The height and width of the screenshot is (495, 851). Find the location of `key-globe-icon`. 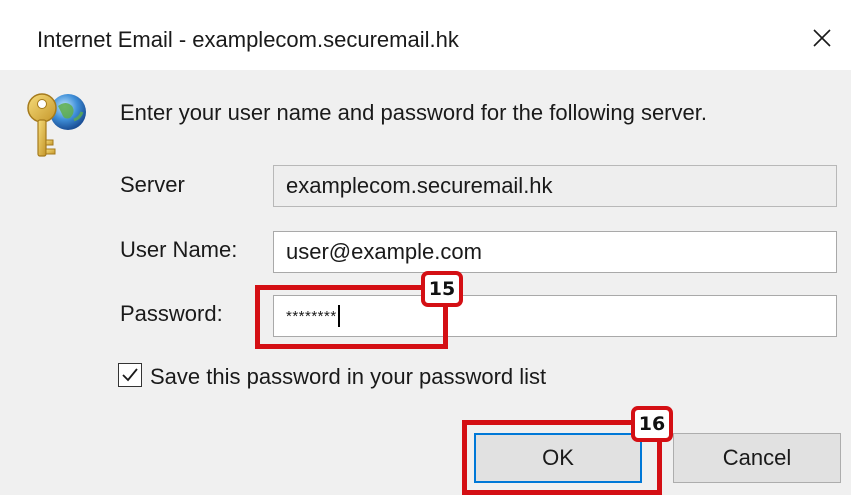

key-globe-icon is located at coordinates (55, 124).